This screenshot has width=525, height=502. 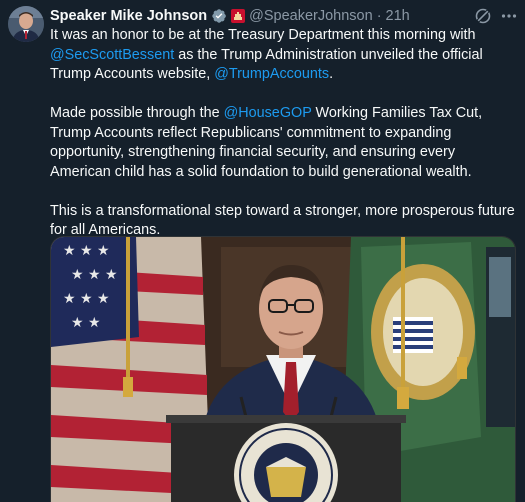 What do you see at coordinates (137, 113) in the screenshot?
I see `text-segment: Made possible through the` at bounding box center [137, 113].